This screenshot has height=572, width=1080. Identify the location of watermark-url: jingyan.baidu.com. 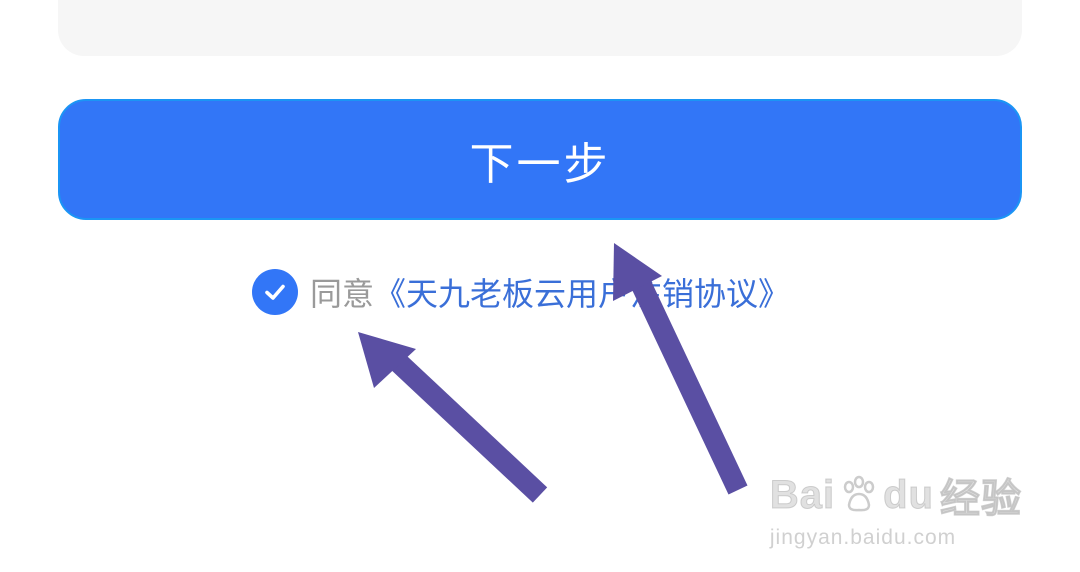
(863, 537).